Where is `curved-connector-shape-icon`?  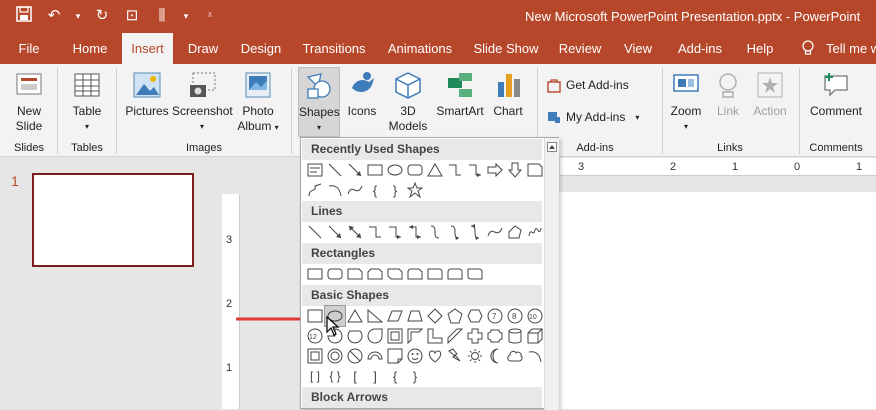 curved-connector-shape-icon is located at coordinates (435, 232).